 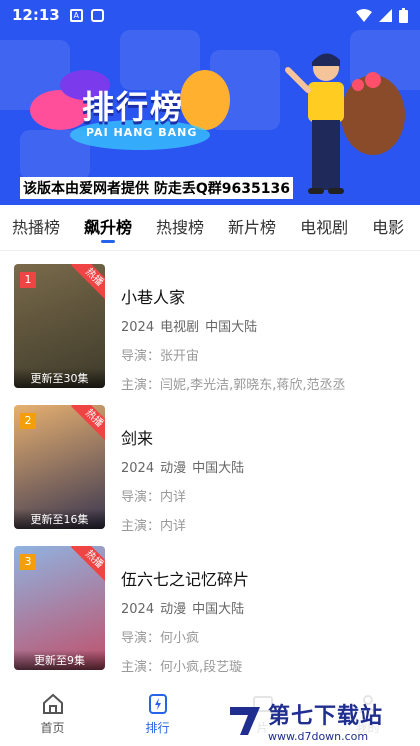 What do you see at coordinates (142, 132) in the screenshot?
I see `banner-subtitle: PAI HANG BANG` at bounding box center [142, 132].